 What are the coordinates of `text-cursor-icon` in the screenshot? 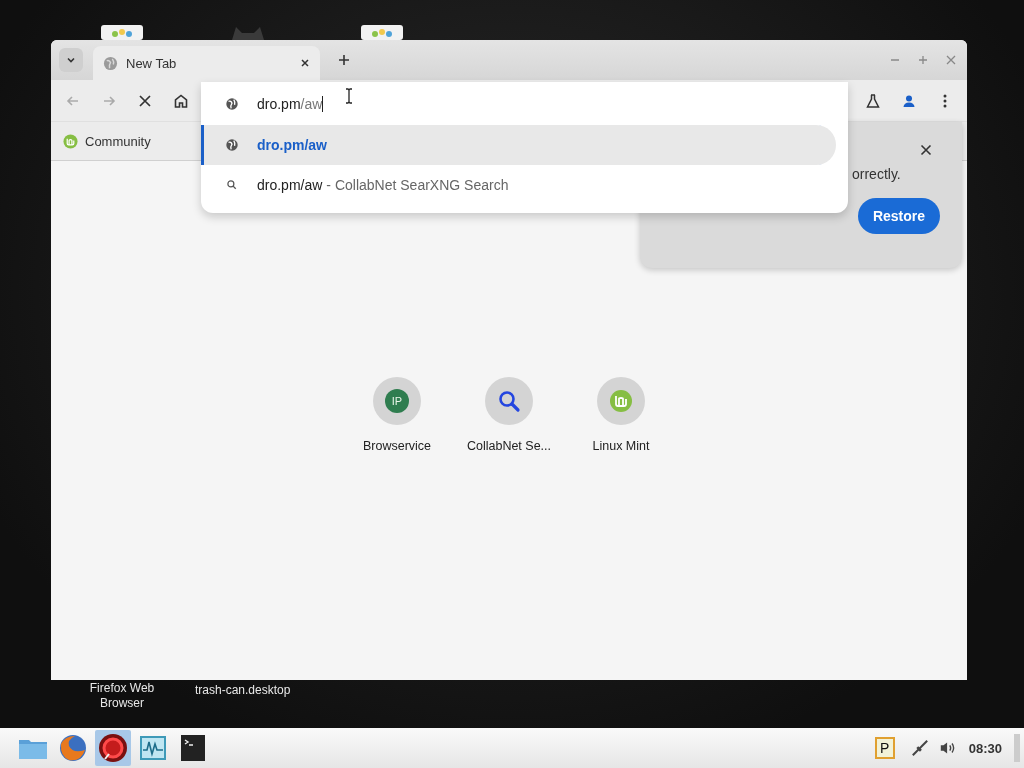 It's located at (349, 96).